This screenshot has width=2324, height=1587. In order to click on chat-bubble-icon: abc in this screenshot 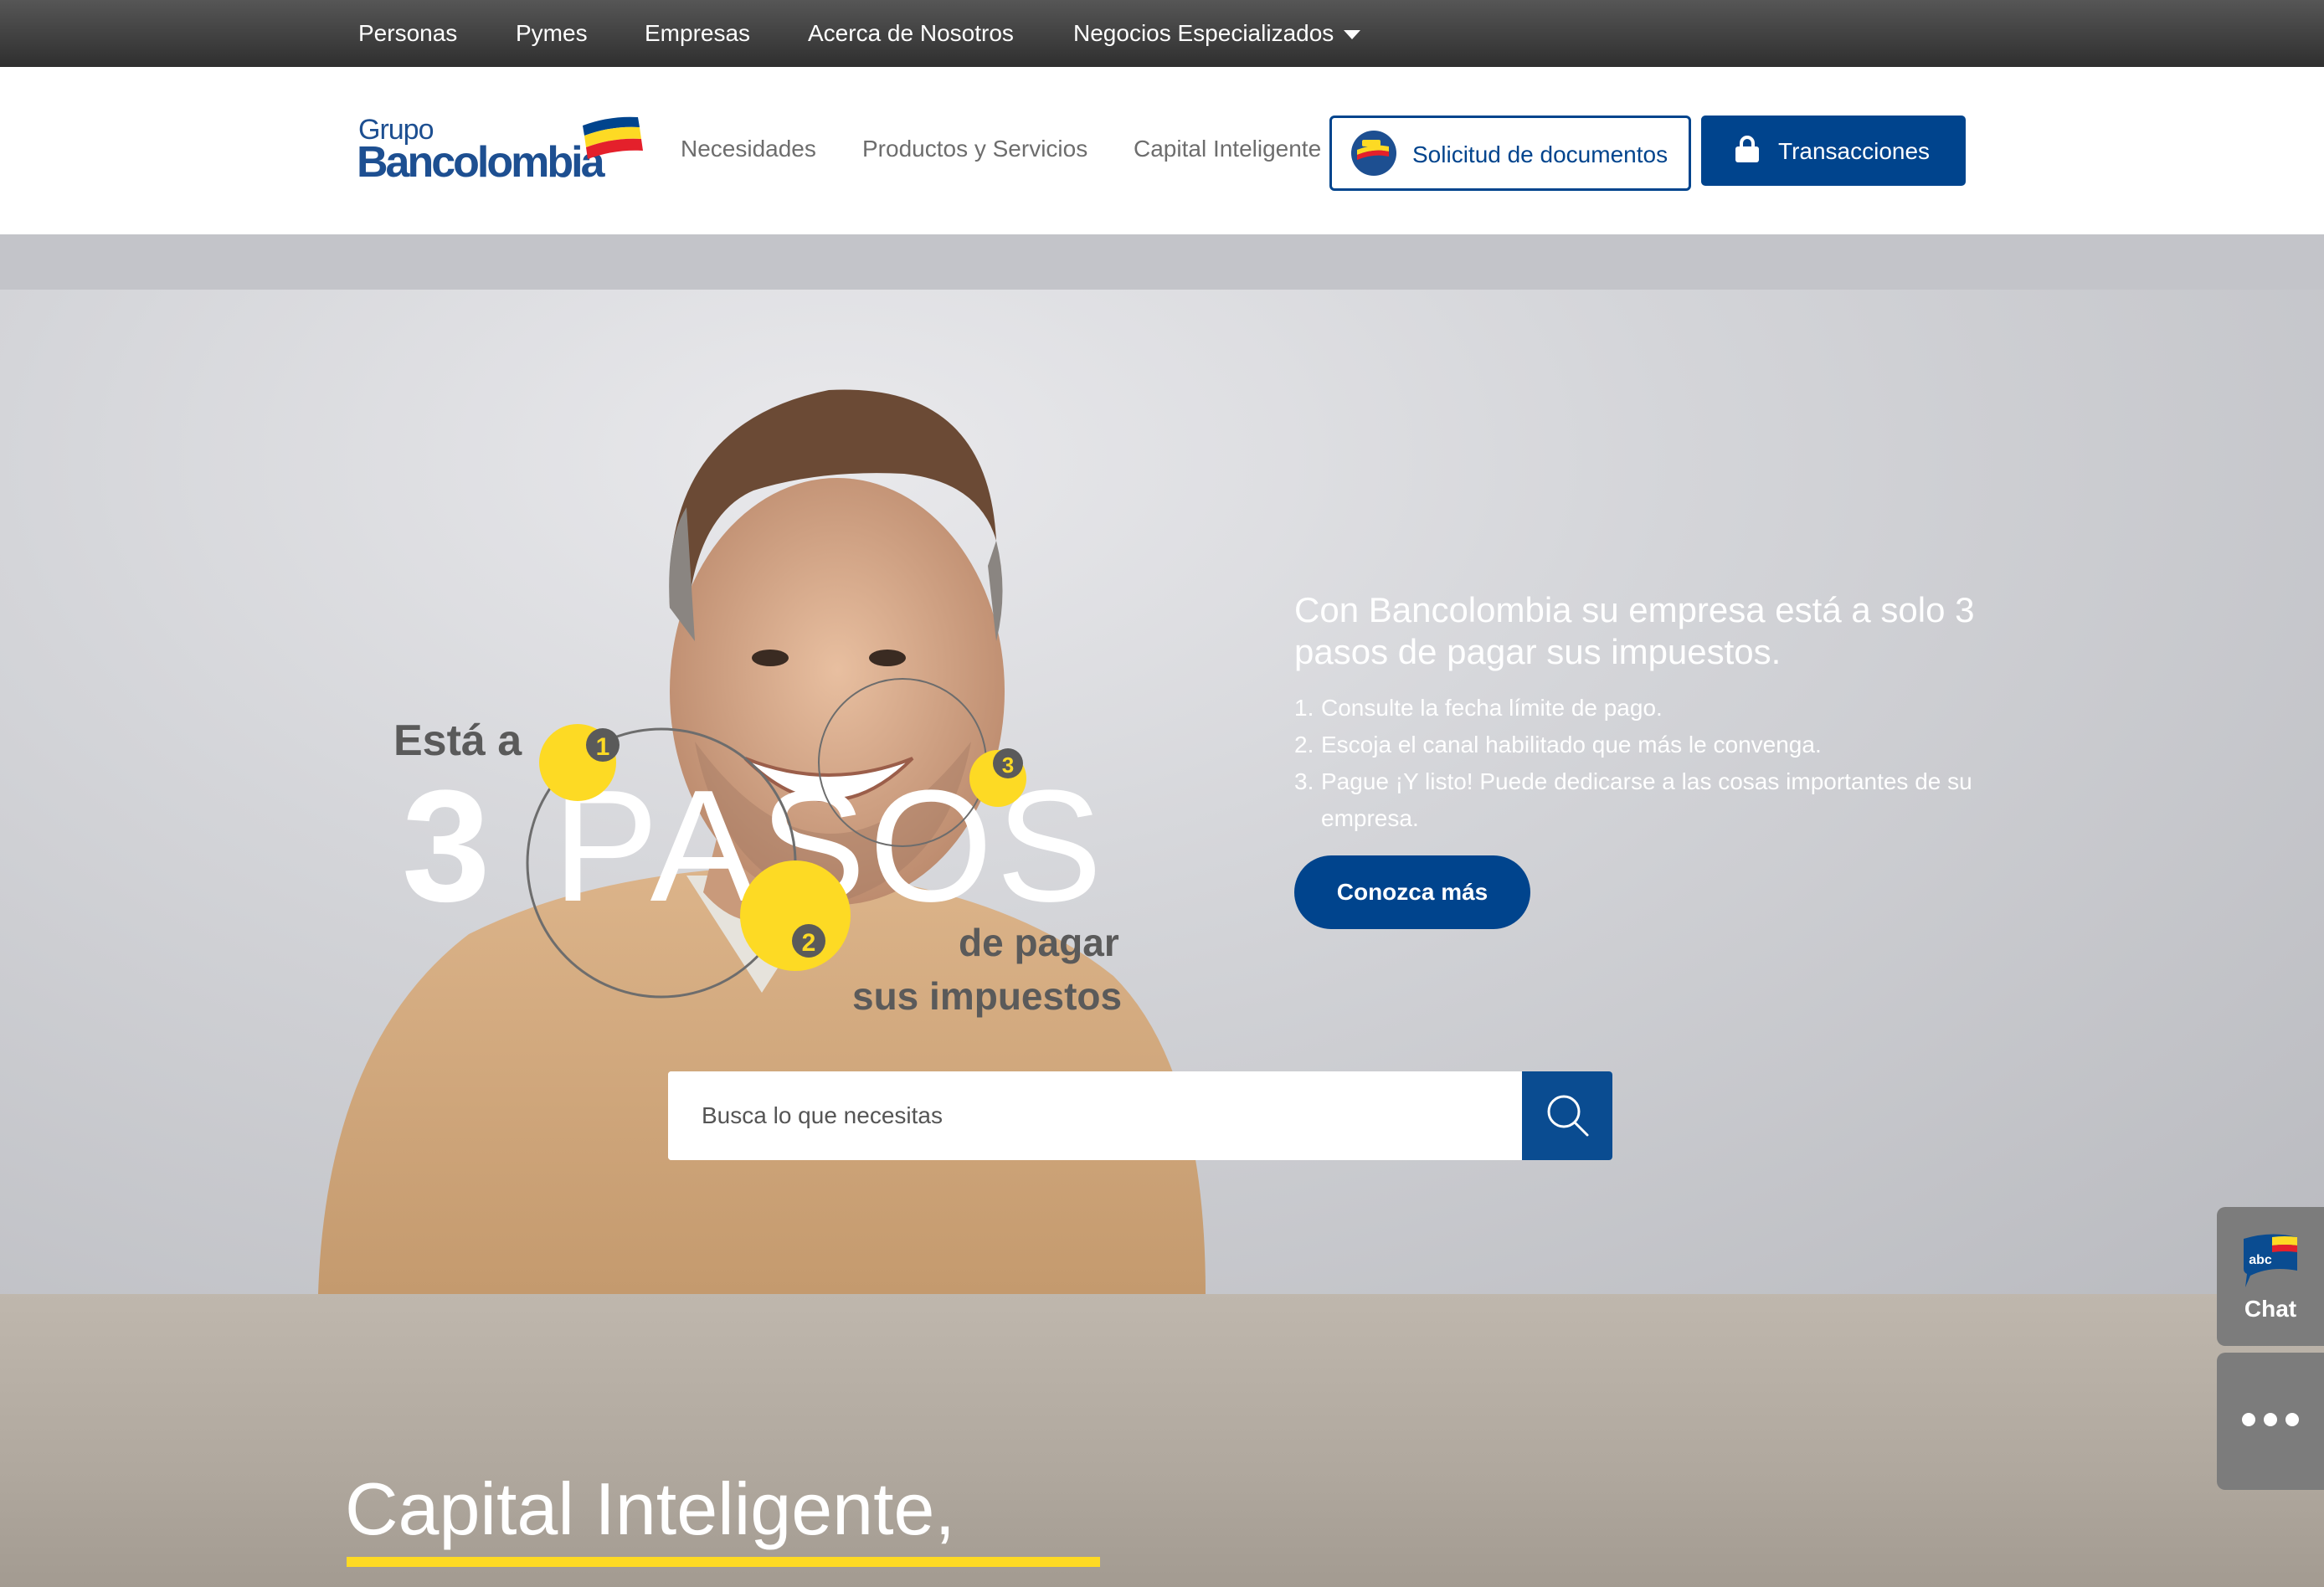, I will do `click(2270, 1261)`.